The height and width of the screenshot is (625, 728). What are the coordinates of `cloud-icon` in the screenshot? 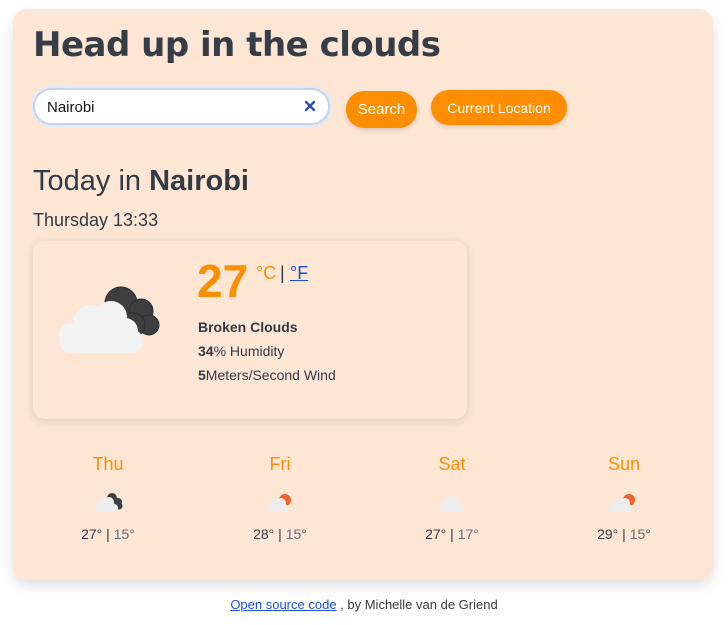 It's located at (452, 504).